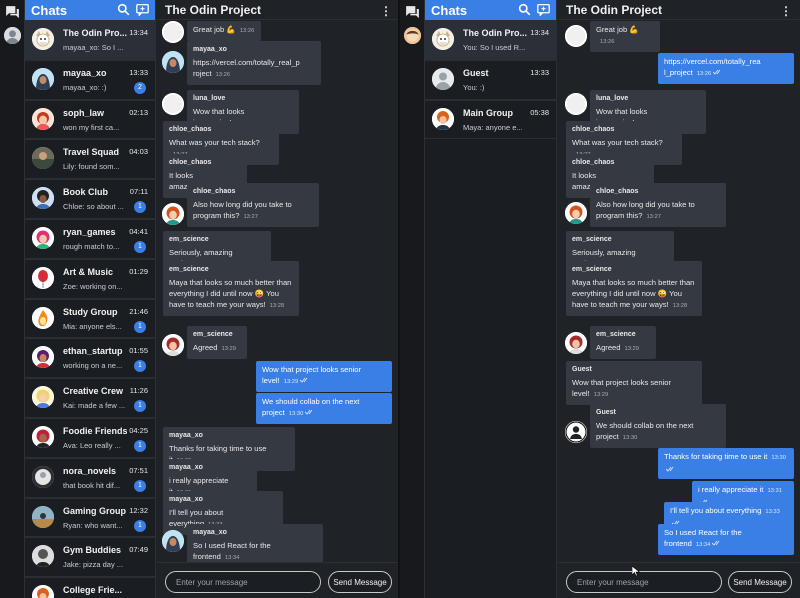  I want to click on chat-list-item: mayaa_xo mayaa_xo: :) 13:33 2, so click(90, 79).